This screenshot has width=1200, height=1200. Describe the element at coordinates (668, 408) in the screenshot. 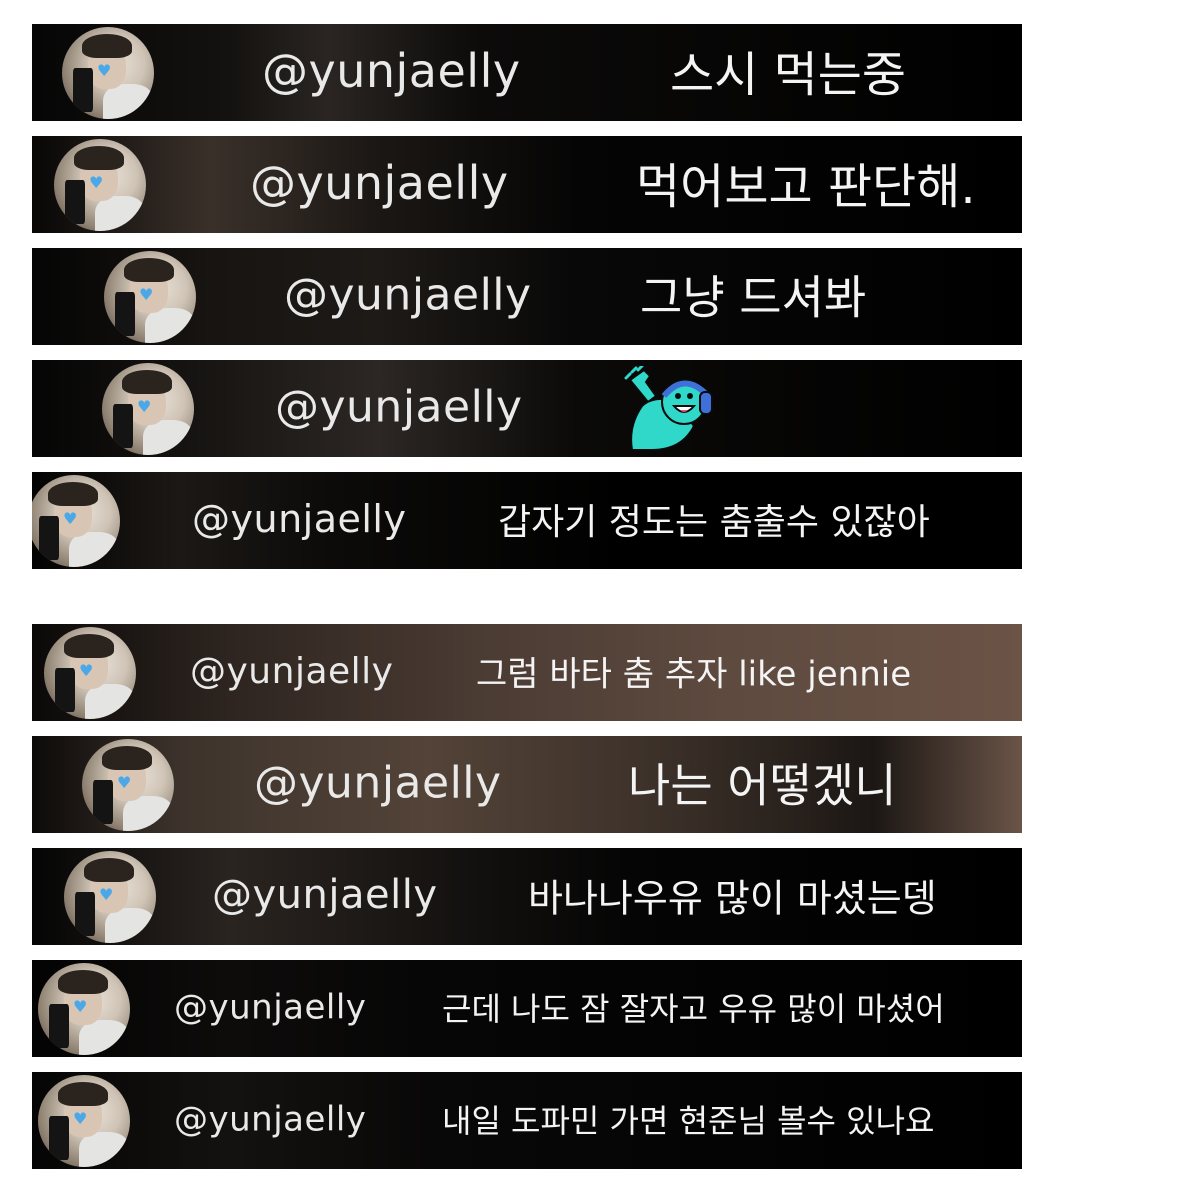

I see `waving-character-sticker` at that location.